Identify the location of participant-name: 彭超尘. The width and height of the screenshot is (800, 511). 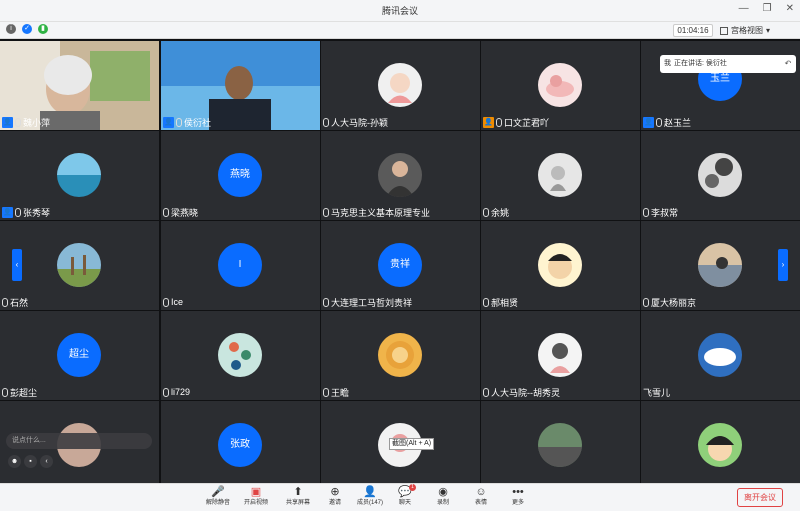
(24, 392).